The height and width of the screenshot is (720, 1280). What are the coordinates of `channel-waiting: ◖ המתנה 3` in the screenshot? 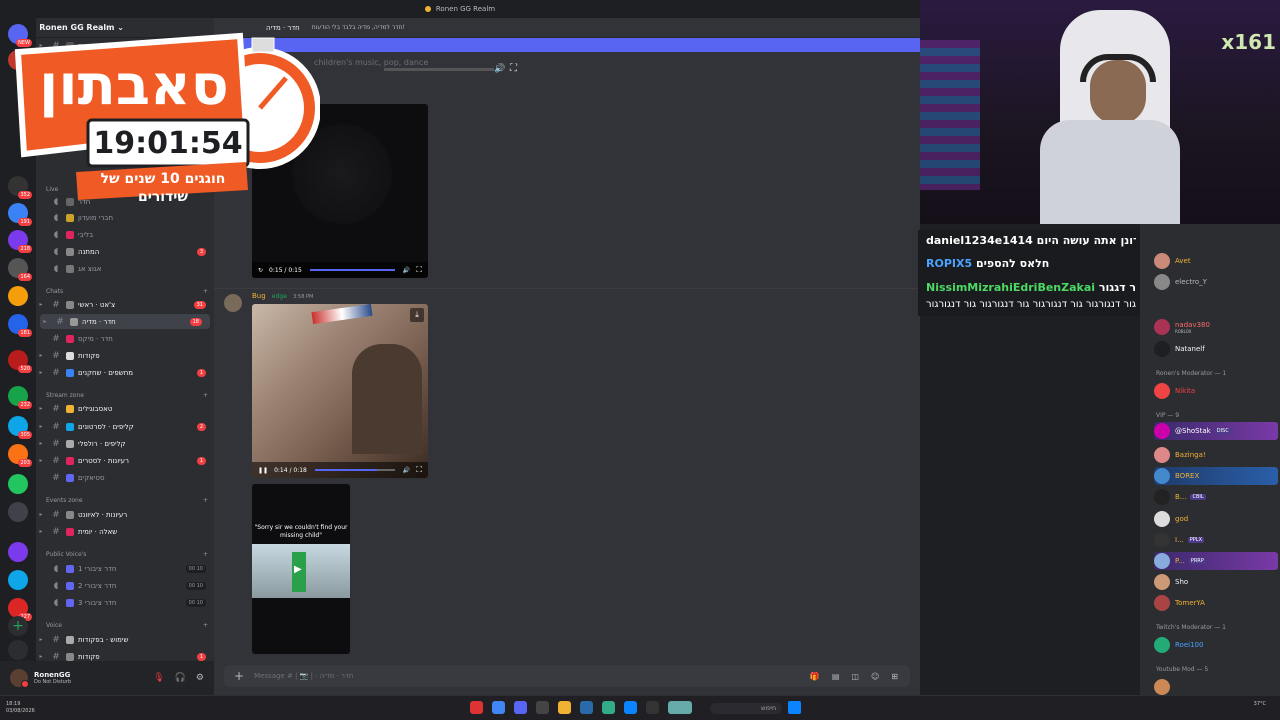 It's located at (125, 251).